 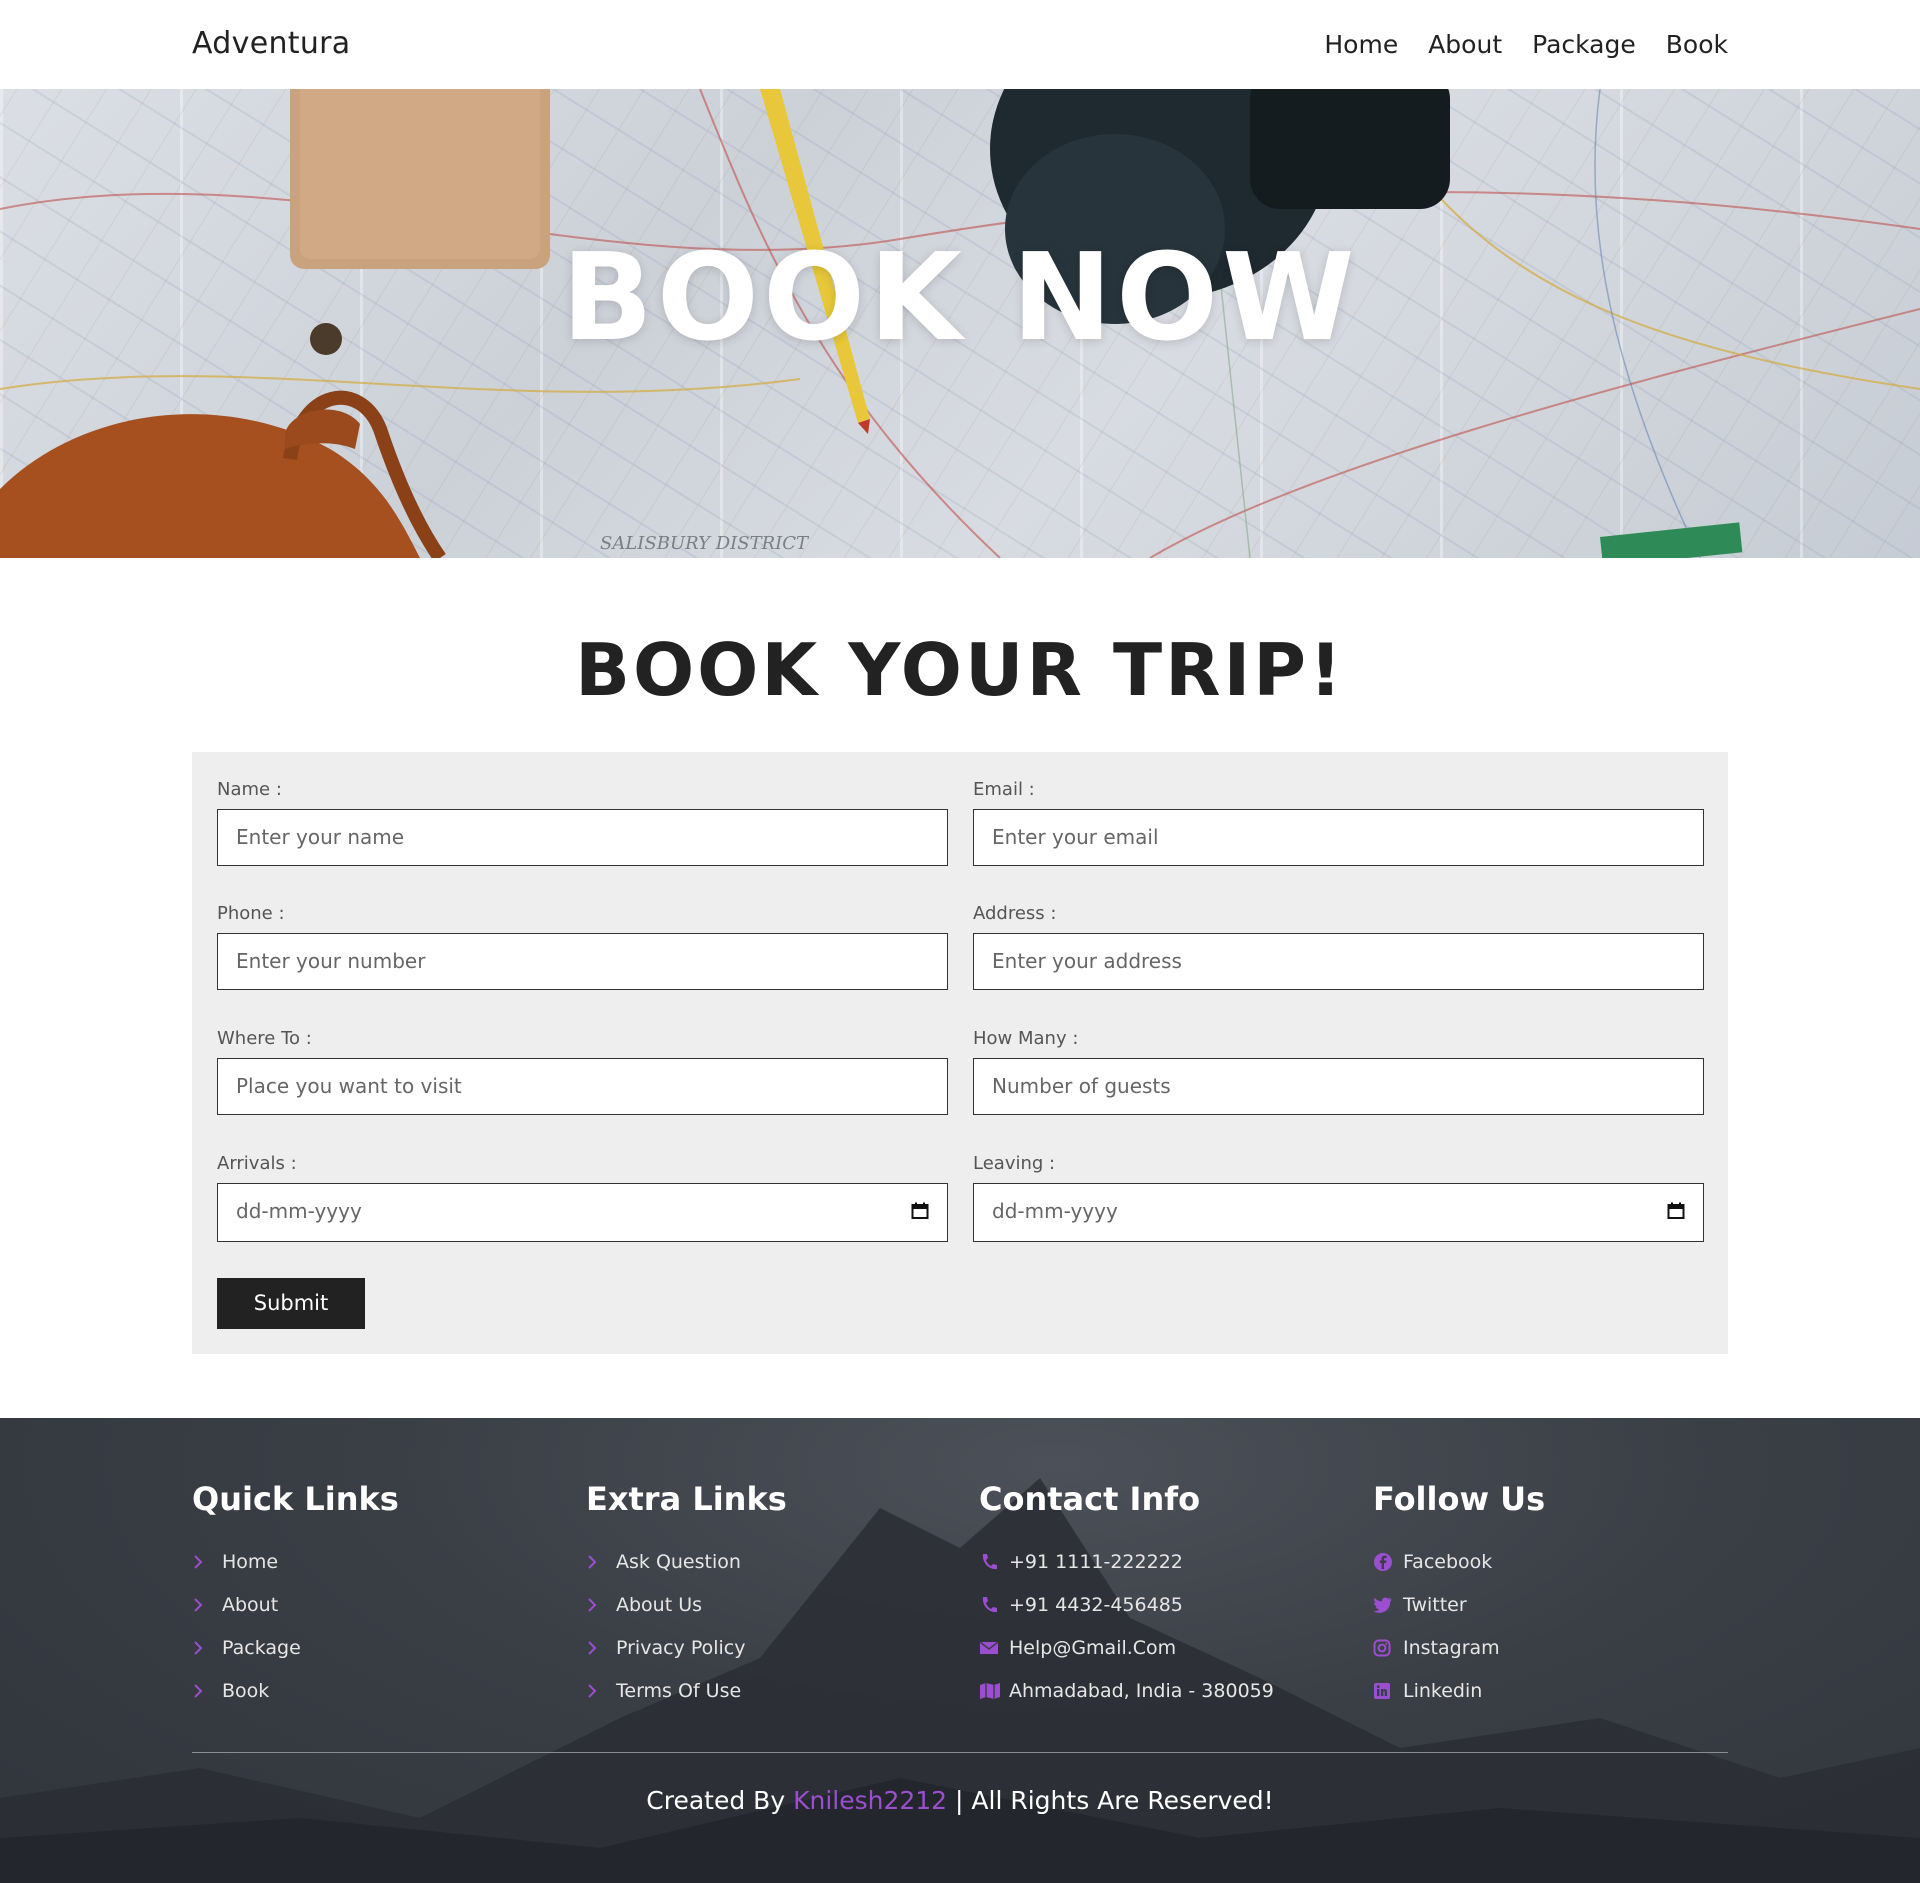 What do you see at coordinates (1385, 1605) in the screenshot?
I see `twitter-icon` at bounding box center [1385, 1605].